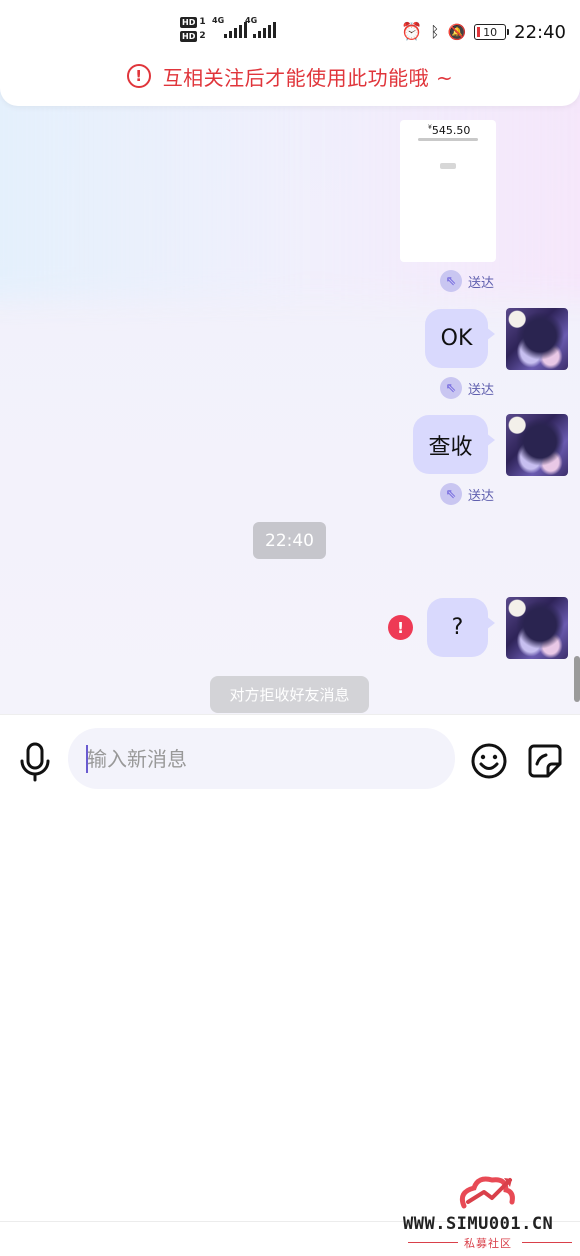 This screenshot has height=1256, width=580. I want to click on message-text: 查收, so click(450, 447).